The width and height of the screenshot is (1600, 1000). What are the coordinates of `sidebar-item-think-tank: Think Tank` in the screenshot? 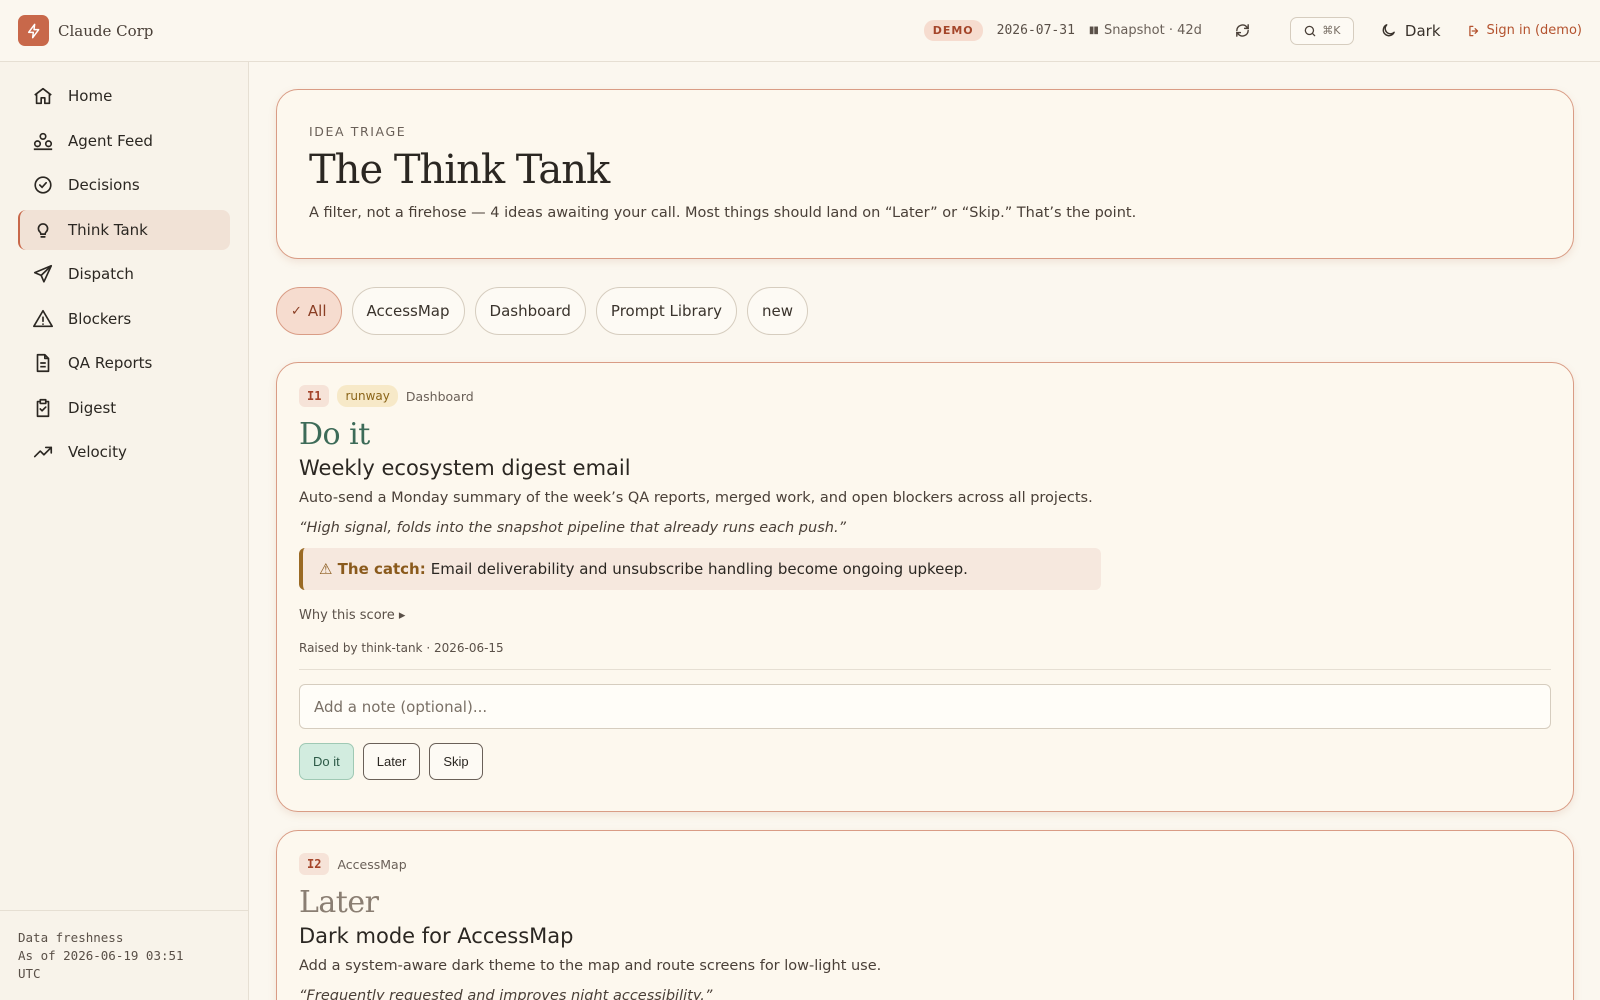 It's located at (124, 229).